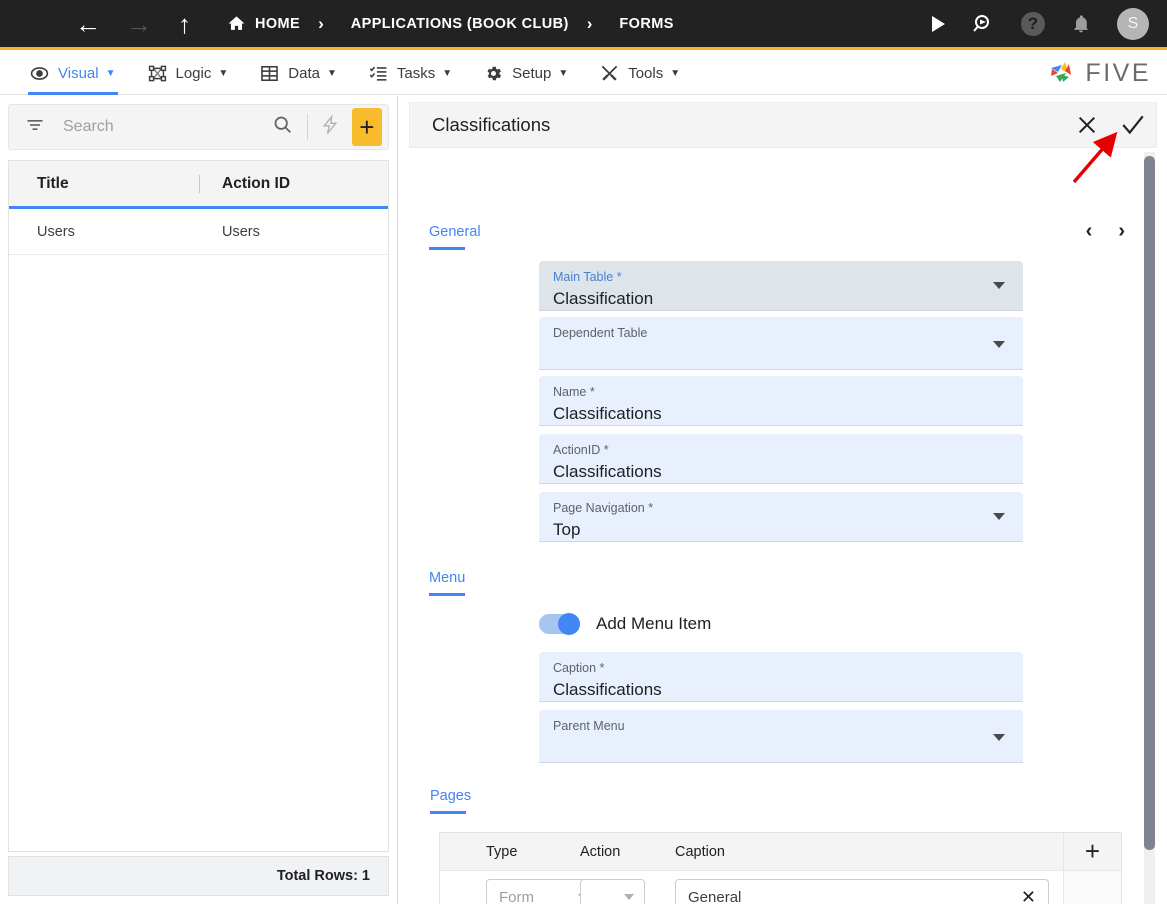 The image size is (1167, 904). What do you see at coordinates (603, 508) in the screenshot?
I see `field-label: Page Navigation *` at bounding box center [603, 508].